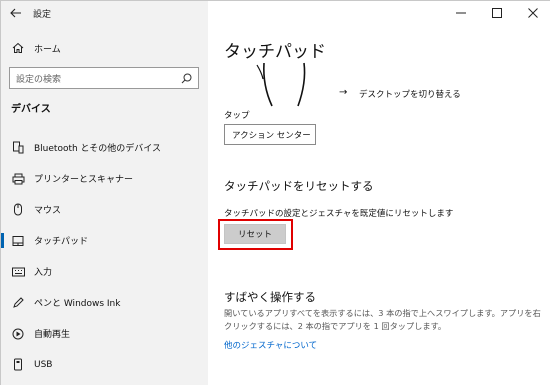 The width and height of the screenshot is (550, 385). Describe the element at coordinates (47, 49) in the screenshot. I see `home-label: ホーム` at that location.